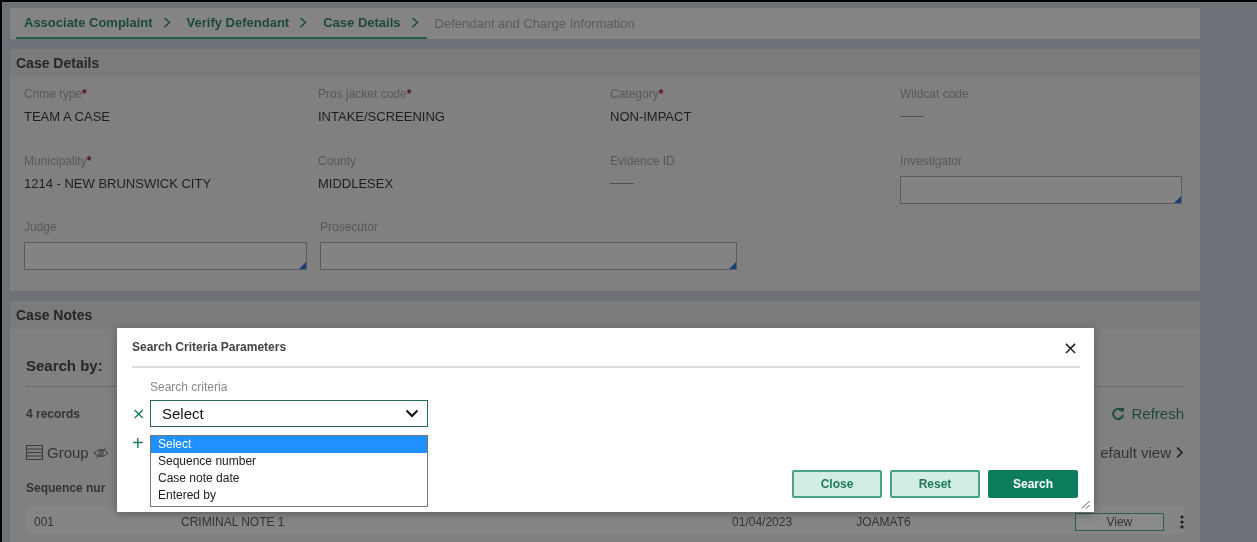 The image size is (1257, 542). What do you see at coordinates (118, 183) in the screenshot?
I see `field-value: 1214 - NEW BRUNSWICK CITY` at bounding box center [118, 183].